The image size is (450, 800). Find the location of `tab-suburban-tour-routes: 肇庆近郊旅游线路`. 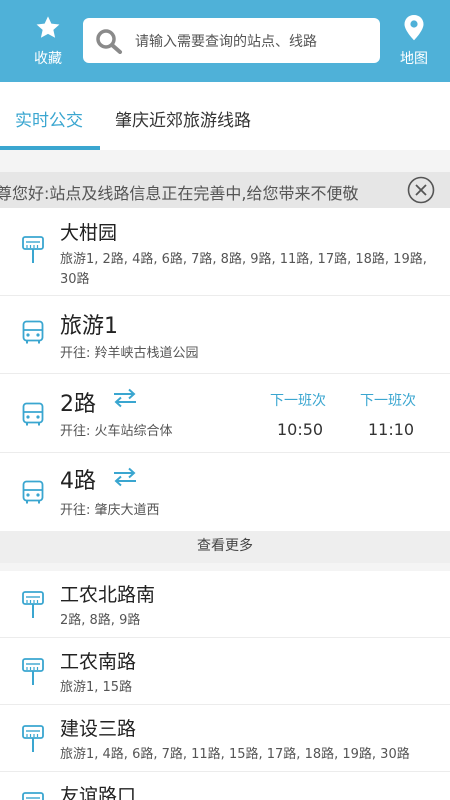

tab-suburban-tour-routes: 肇庆近郊旅游线路 is located at coordinates (183, 118).